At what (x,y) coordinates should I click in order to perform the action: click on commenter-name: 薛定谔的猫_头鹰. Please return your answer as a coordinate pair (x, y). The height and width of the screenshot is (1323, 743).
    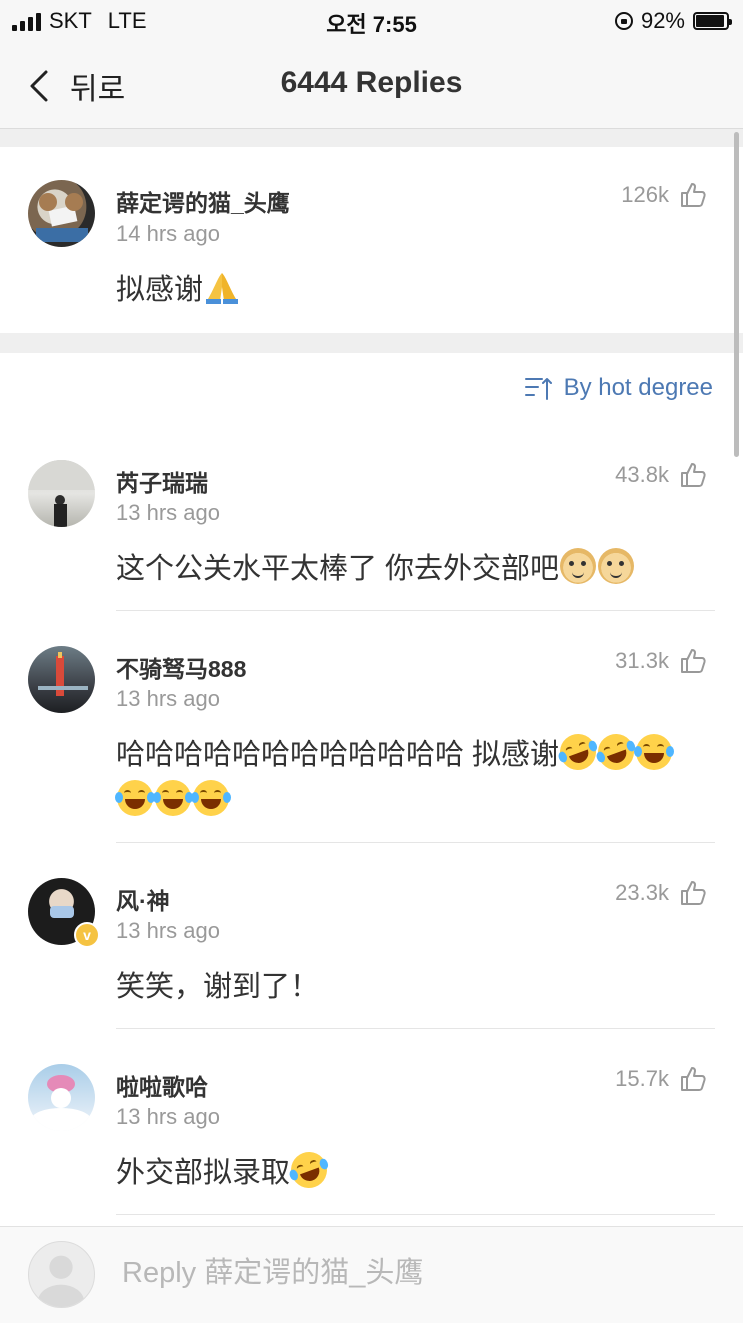
    Looking at the image, I should click on (203, 201).